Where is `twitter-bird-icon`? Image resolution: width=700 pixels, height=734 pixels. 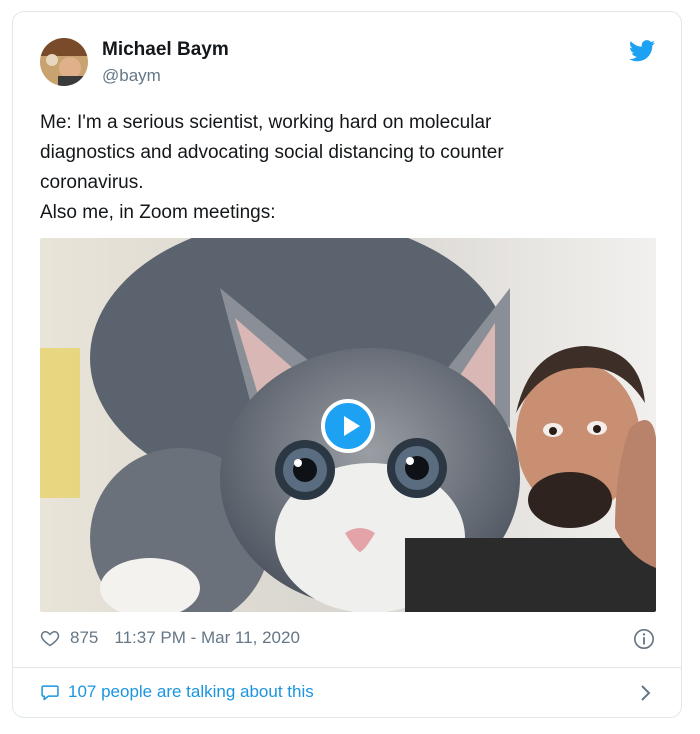 twitter-bird-icon is located at coordinates (642, 51).